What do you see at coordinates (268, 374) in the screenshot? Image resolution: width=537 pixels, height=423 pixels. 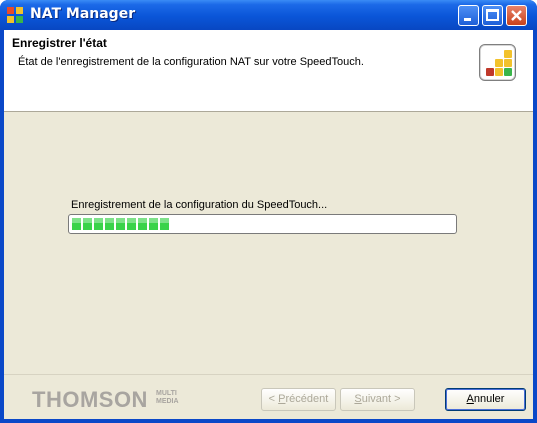 I see `footer-divider` at bounding box center [268, 374].